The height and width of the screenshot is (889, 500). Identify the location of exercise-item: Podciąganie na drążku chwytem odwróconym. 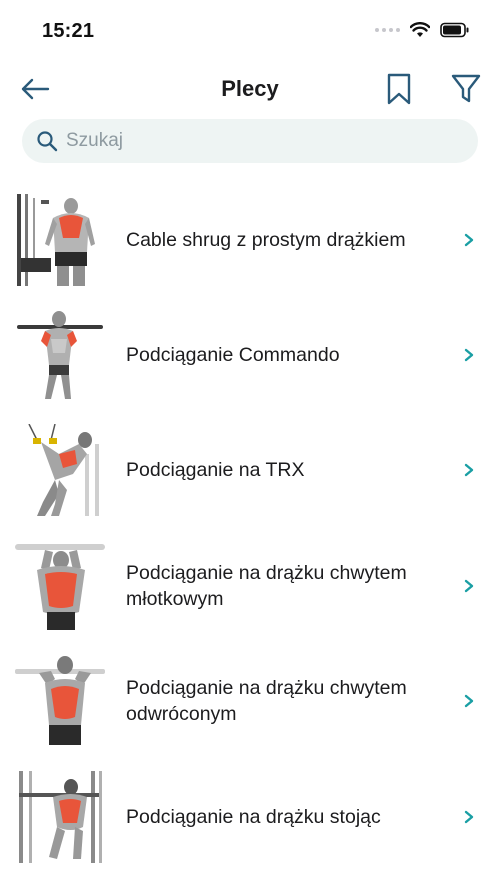
(250, 701).